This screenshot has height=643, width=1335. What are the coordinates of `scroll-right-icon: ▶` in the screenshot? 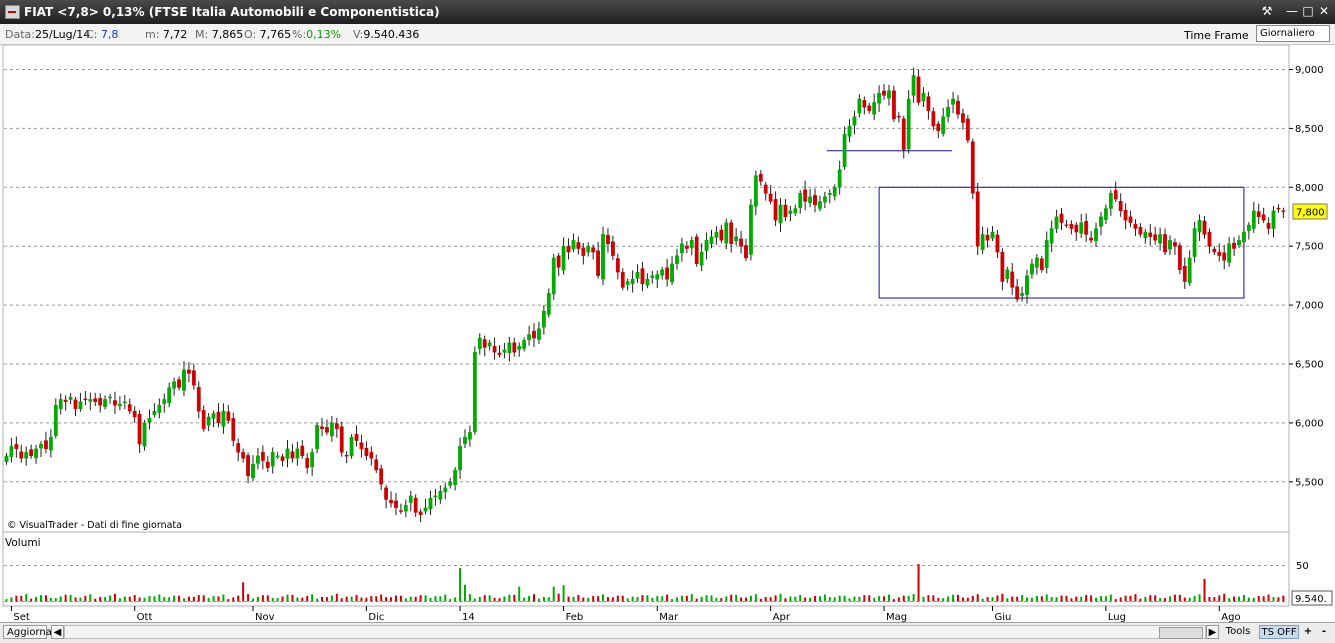 It's located at (1212, 632).